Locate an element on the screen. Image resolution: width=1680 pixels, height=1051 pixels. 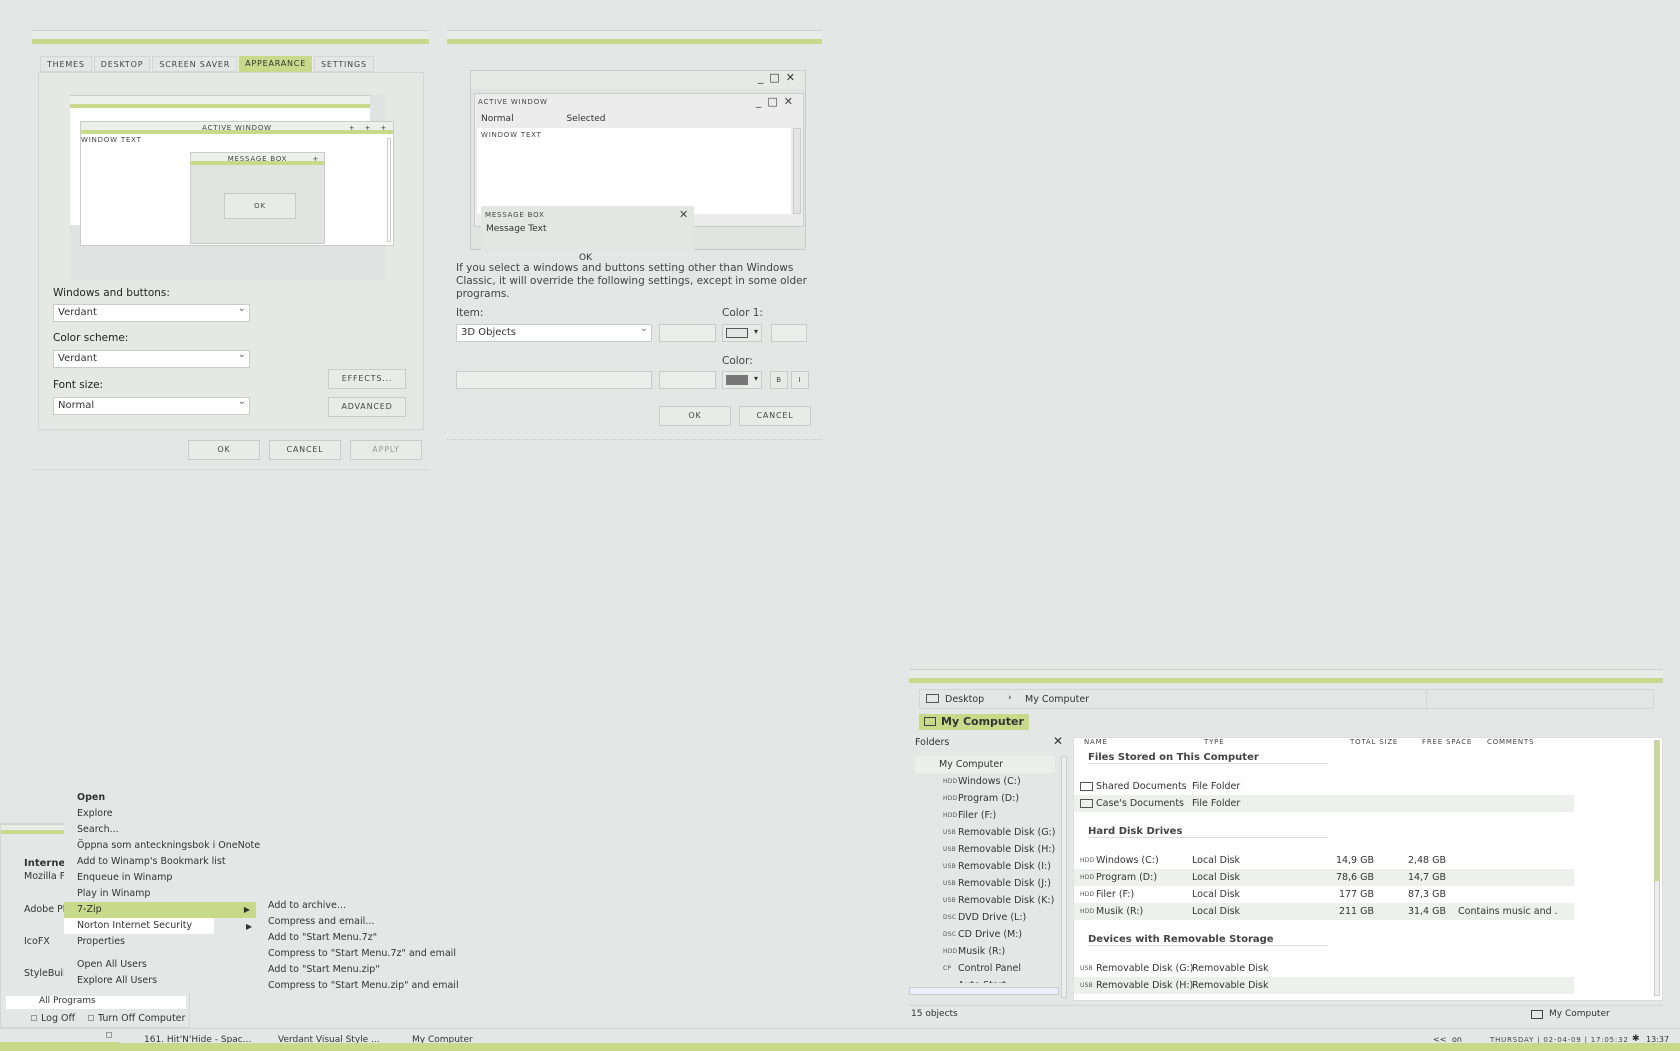
submenu-add-zip: Add to "Start Menu.zip" is located at coordinates (352, 970).